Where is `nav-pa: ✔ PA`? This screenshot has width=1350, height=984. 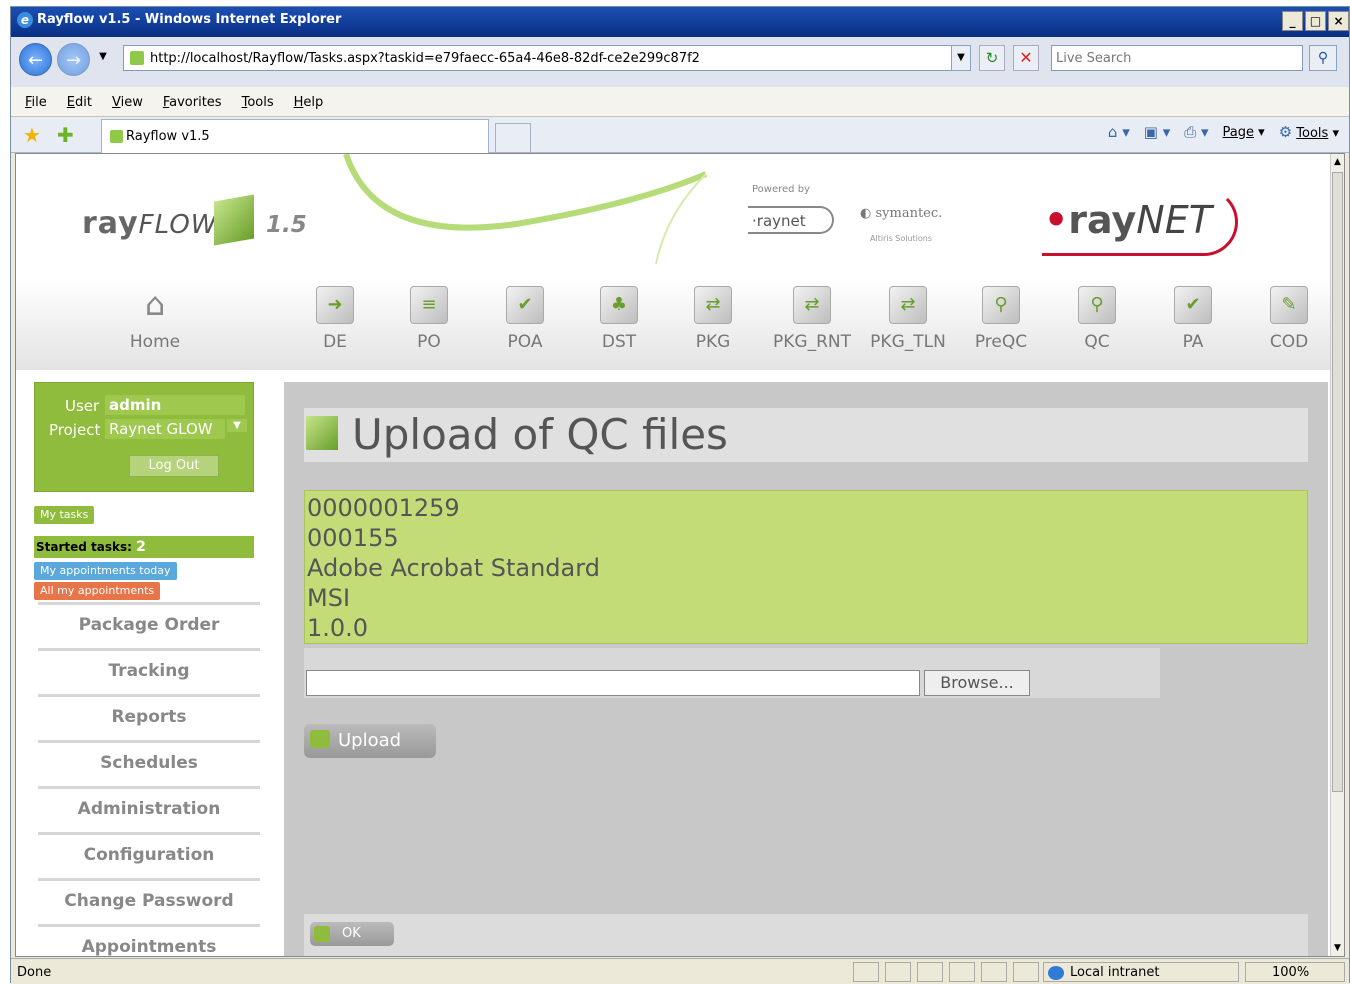
nav-pa: ✔ PA is located at coordinates (1193, 319).